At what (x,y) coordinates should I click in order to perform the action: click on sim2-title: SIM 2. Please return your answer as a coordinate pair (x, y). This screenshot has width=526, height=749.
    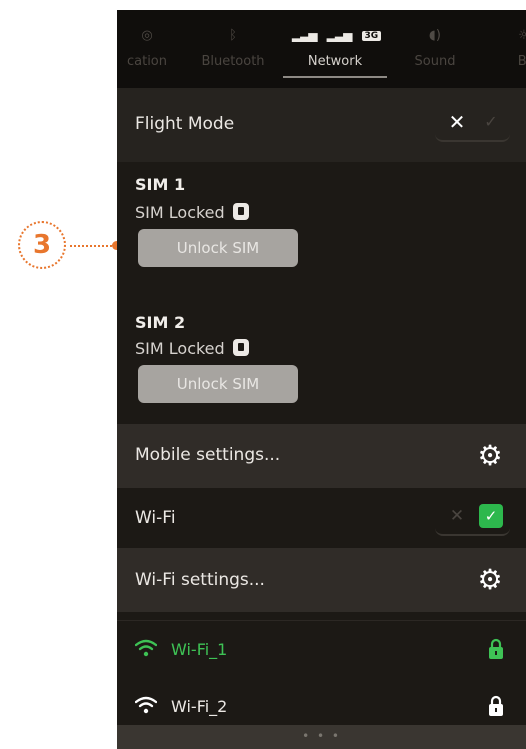
    Looking at the image, I should click on (160, 322).